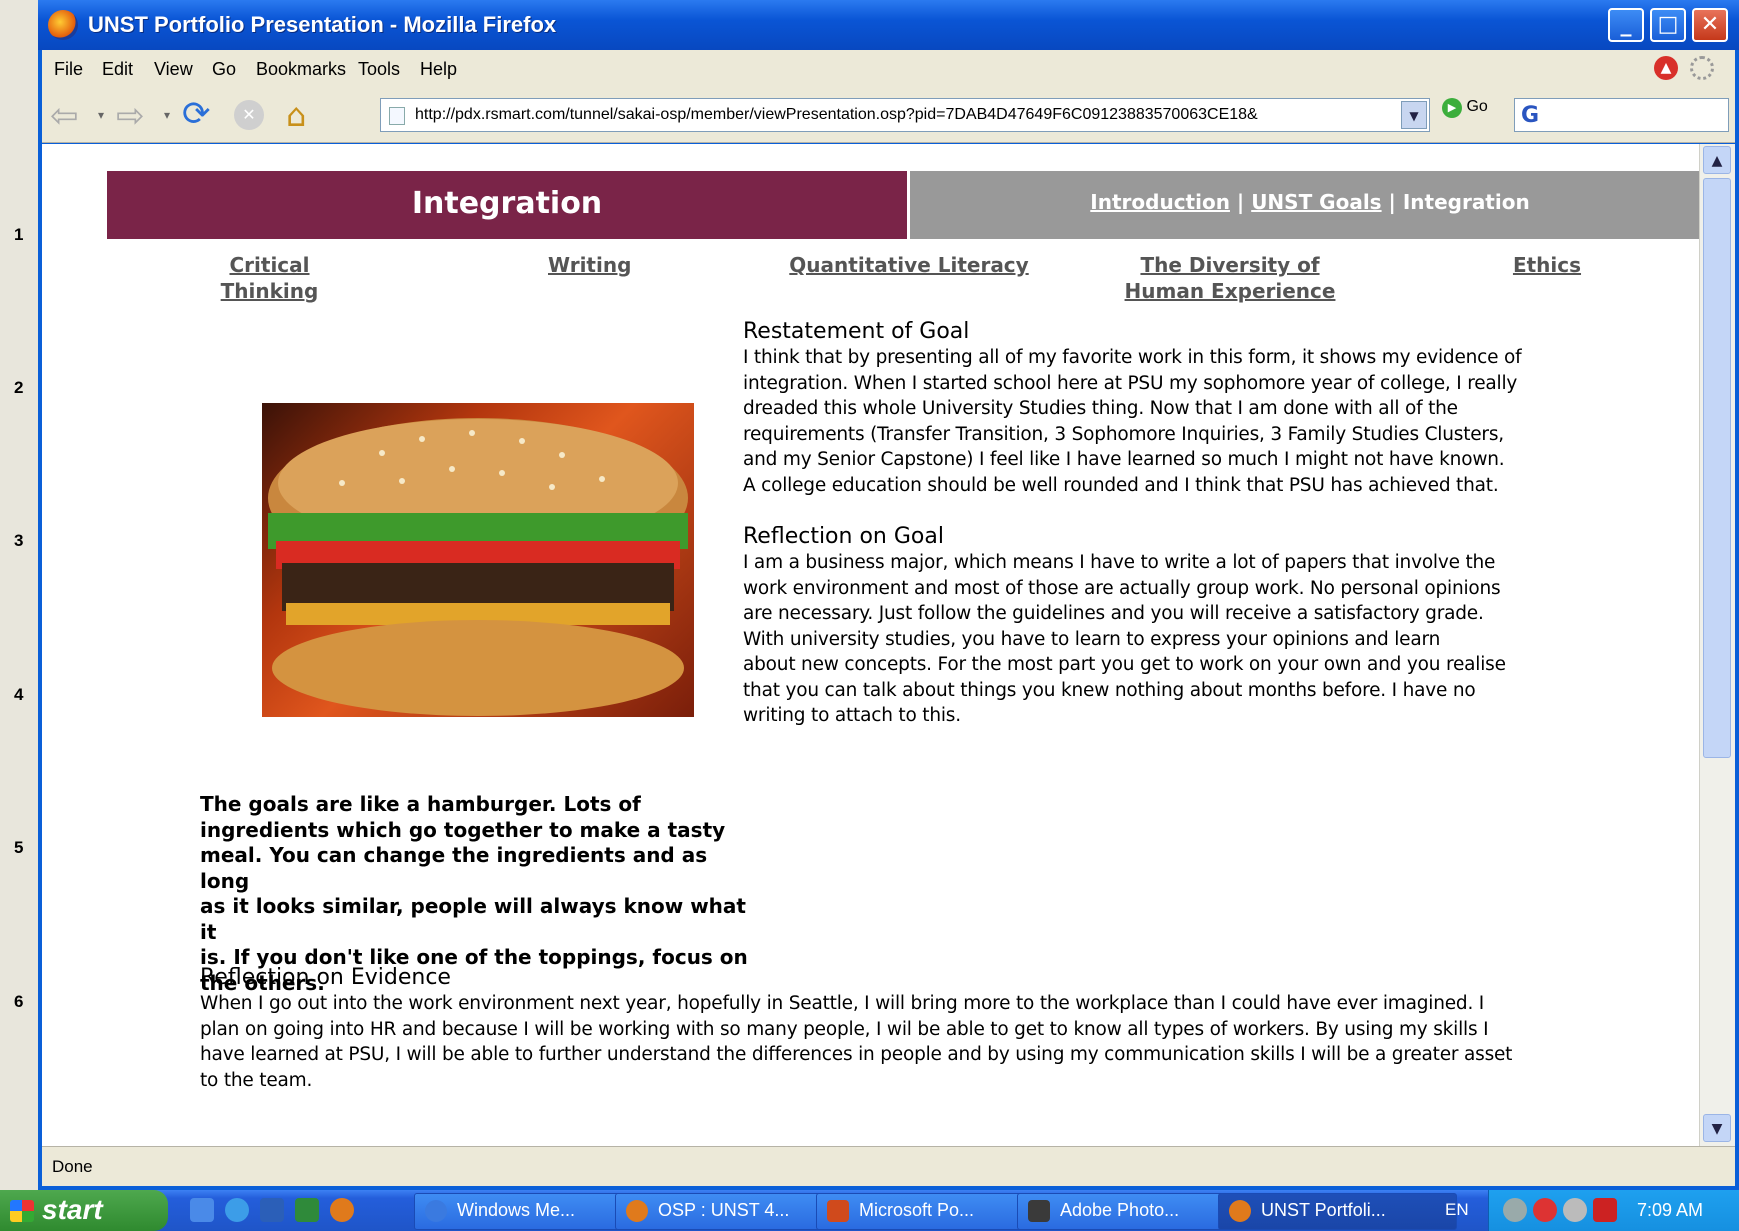 The height and width of the screenshot is (1231, 1739). Describe the element at coordinates (237, 1210) in the screenshot. I see `quicklaunch-ie-icon` at that location.